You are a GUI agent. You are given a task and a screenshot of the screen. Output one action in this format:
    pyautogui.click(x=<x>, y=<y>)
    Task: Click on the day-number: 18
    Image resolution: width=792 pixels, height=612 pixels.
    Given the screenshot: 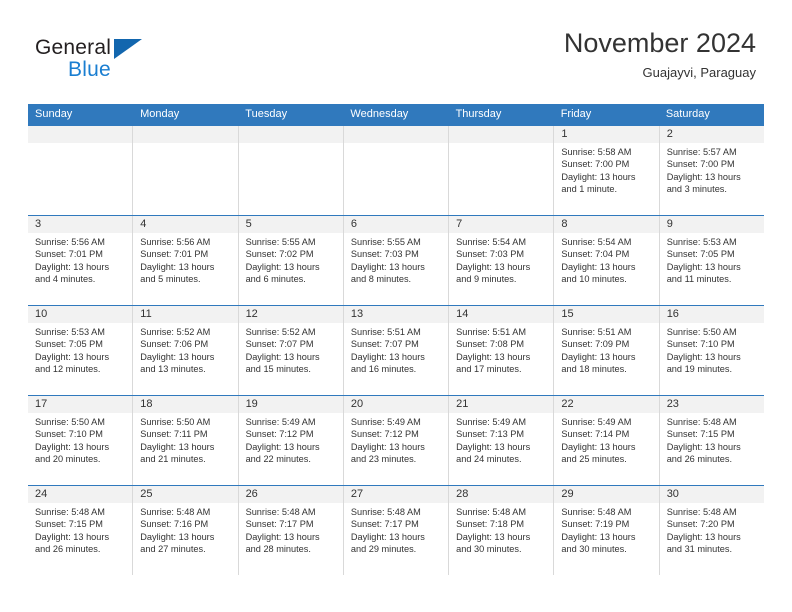 What is the action you would take?
    pyautogui.click(x=185, y=404)
    